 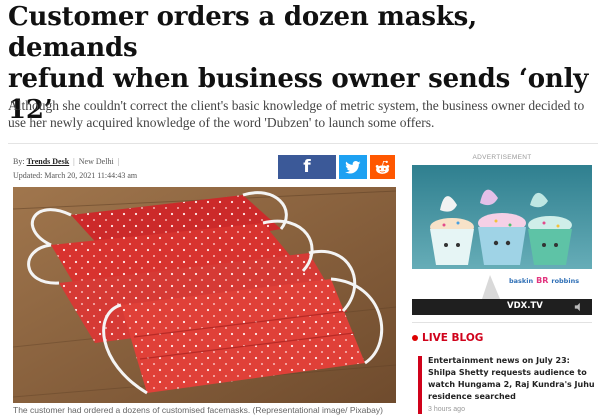 What do you see at coordinates (452, 338) in the screenshot?
I see `live-blog-title: LIVE BLOG` at bounding box center [452, 338].